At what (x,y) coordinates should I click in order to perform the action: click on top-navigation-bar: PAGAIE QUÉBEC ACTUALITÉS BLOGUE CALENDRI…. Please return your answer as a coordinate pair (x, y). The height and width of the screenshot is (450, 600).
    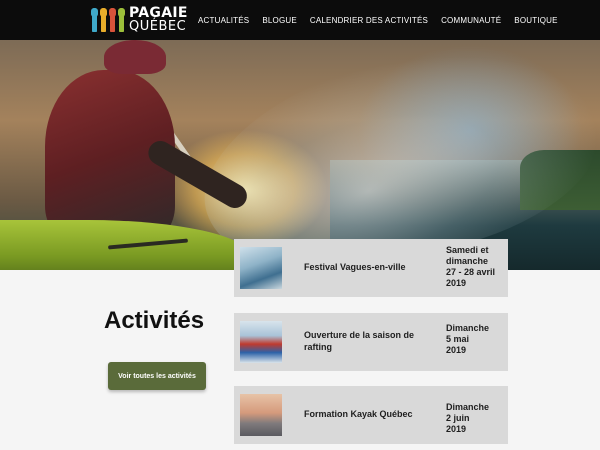
    Looking at the image, I should click on (300, 20).